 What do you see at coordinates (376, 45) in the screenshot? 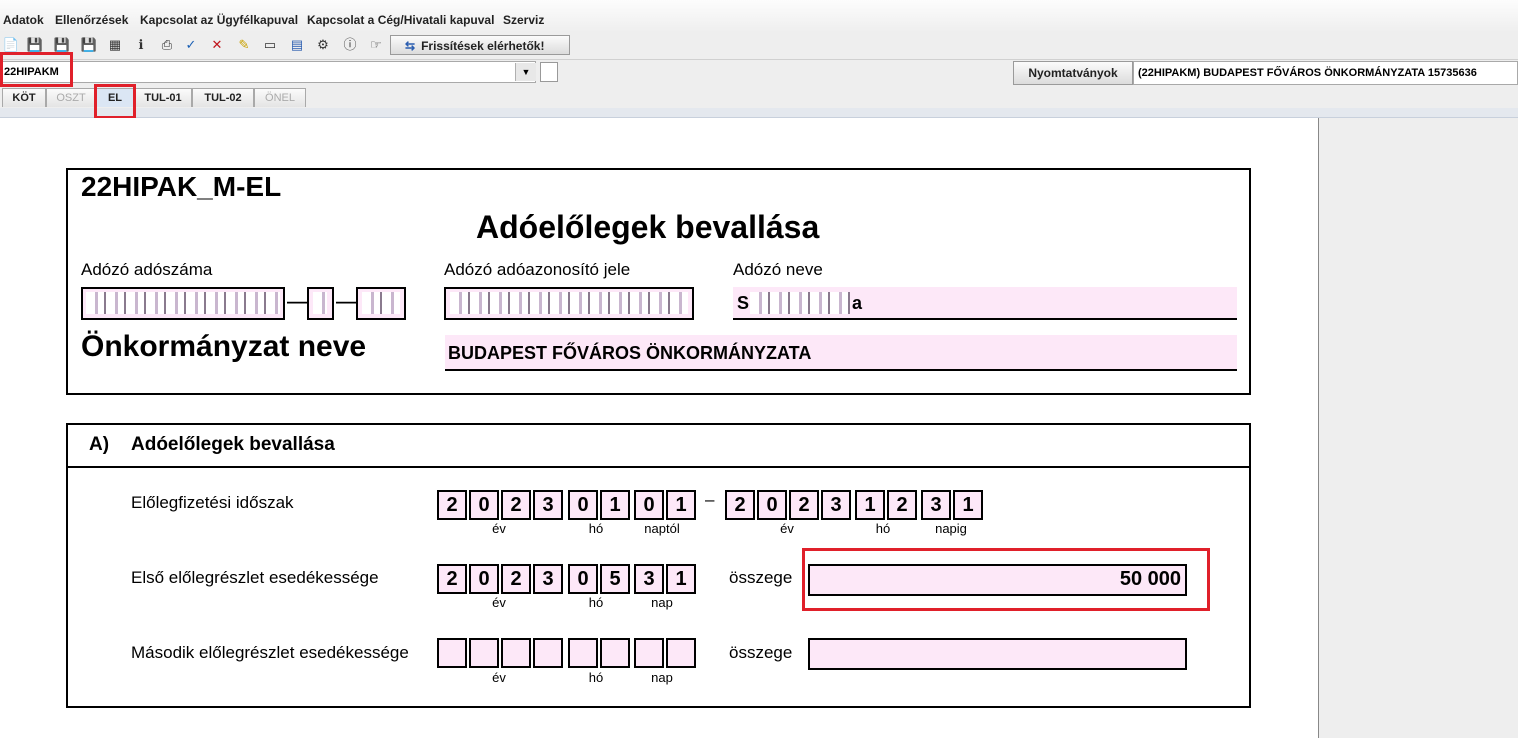
I see `hand-icon: ☞` at bounding box center [376, 45].